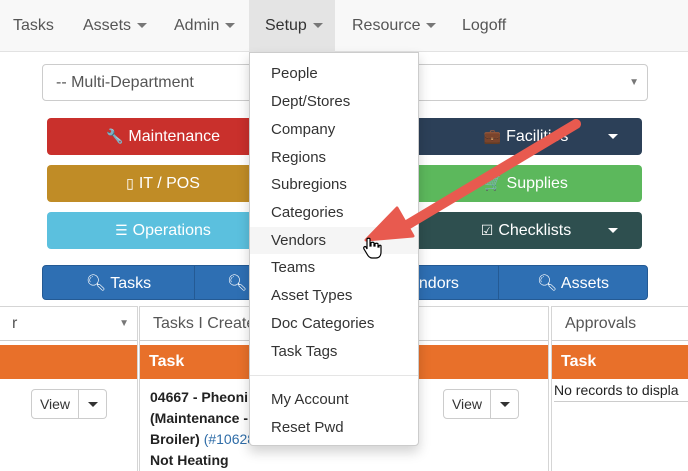 The image size is (688, 471). Describe the element at coordinates (334, 157) in the screenshot. I see `menu-item-regions: Regions` at that location.